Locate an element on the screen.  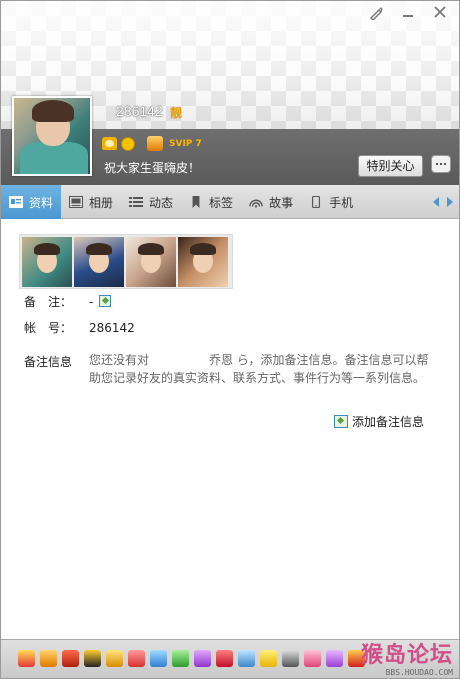
tab-scroll-arrows is located at coordinates (445, 201).